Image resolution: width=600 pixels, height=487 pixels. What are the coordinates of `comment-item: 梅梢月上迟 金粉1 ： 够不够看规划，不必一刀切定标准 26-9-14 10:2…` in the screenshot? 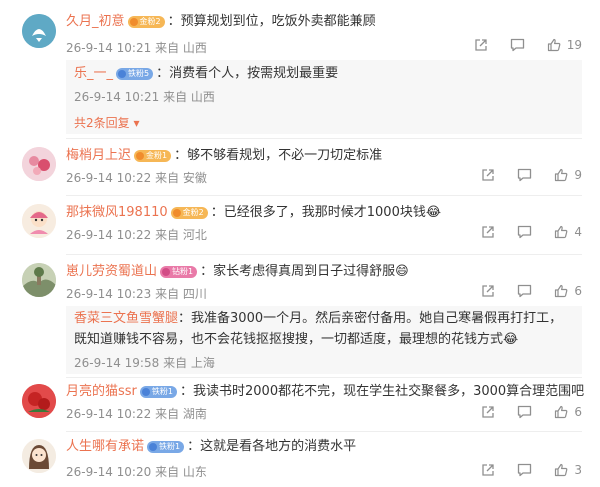 It's located at (300, 170).